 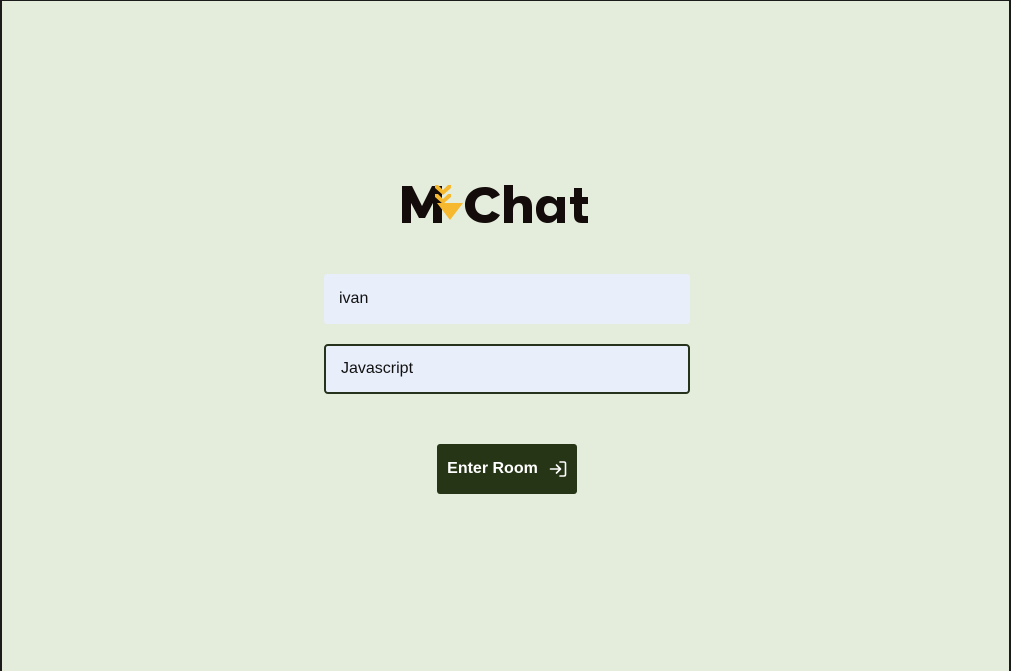 I want to click on enter-room-button: Enter Room, so click(x=507, y=469).